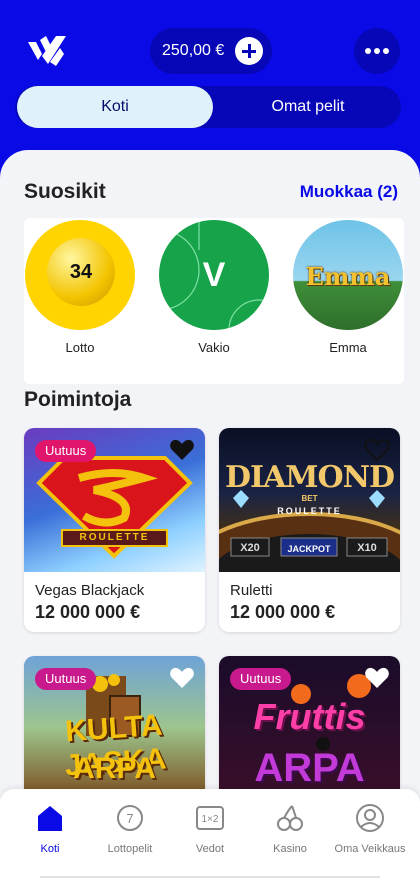 Image resolution: width=420 pixels, height=879 pixels. I want to click on favorite-label: Lotto, so click(80, 347).